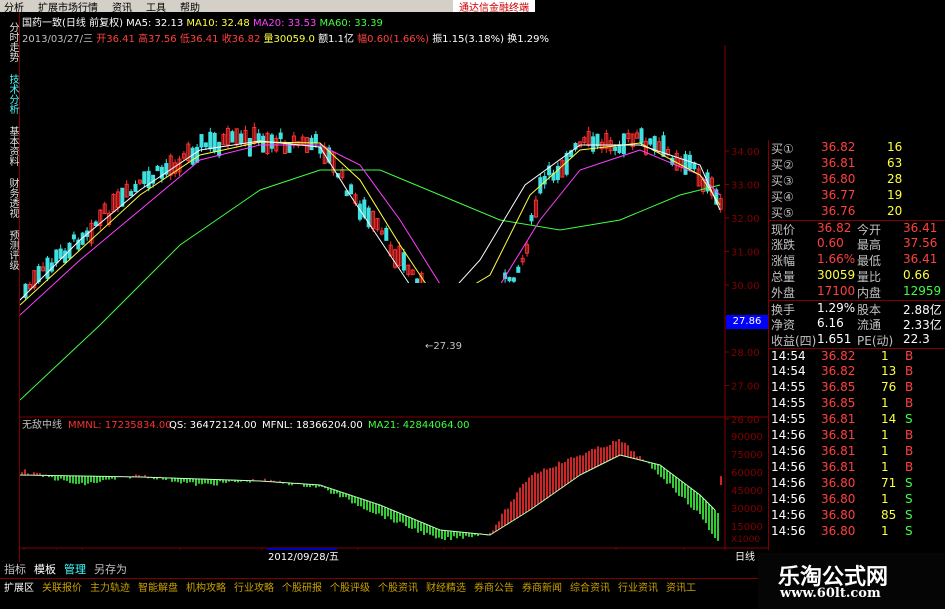  I want to click on indicator-axis-label: 90000, so click(747, 437).